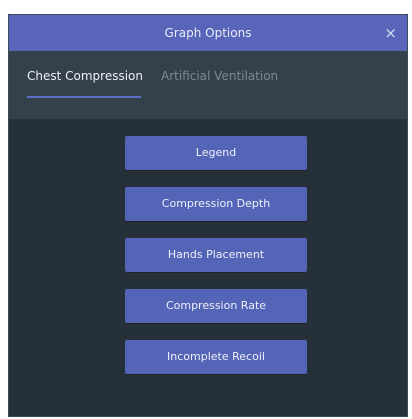  Describe the element at coordinates (216, 153) in the screenshot. I see `legend-button: Legend` at that location.